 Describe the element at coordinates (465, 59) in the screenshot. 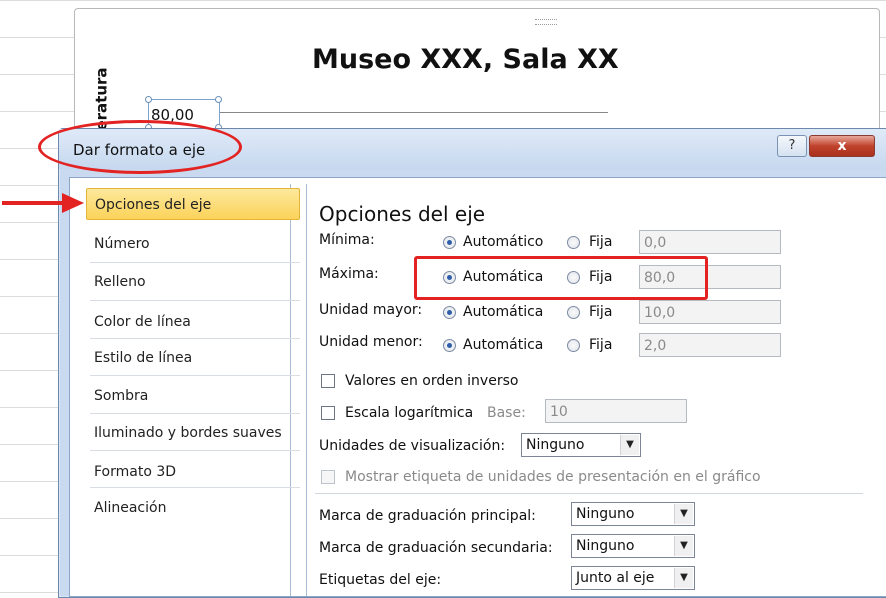

I see `chart-title: Museo XXX, Sala XX` at that location.